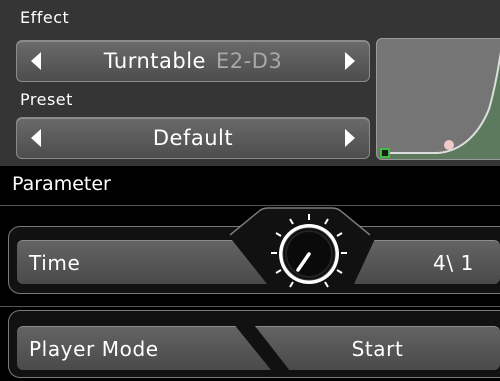 The image size is (500, 381). What do you see at coordinates (309, 253) in the screenshot?
I see `knob-icon` at bounding box center [309, 253].